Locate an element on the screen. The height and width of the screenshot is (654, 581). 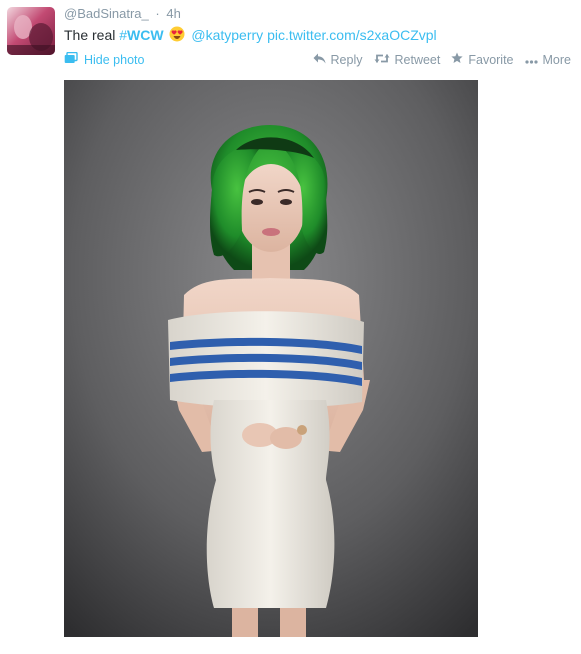
more-button: More is located at coordinates (547, 59).